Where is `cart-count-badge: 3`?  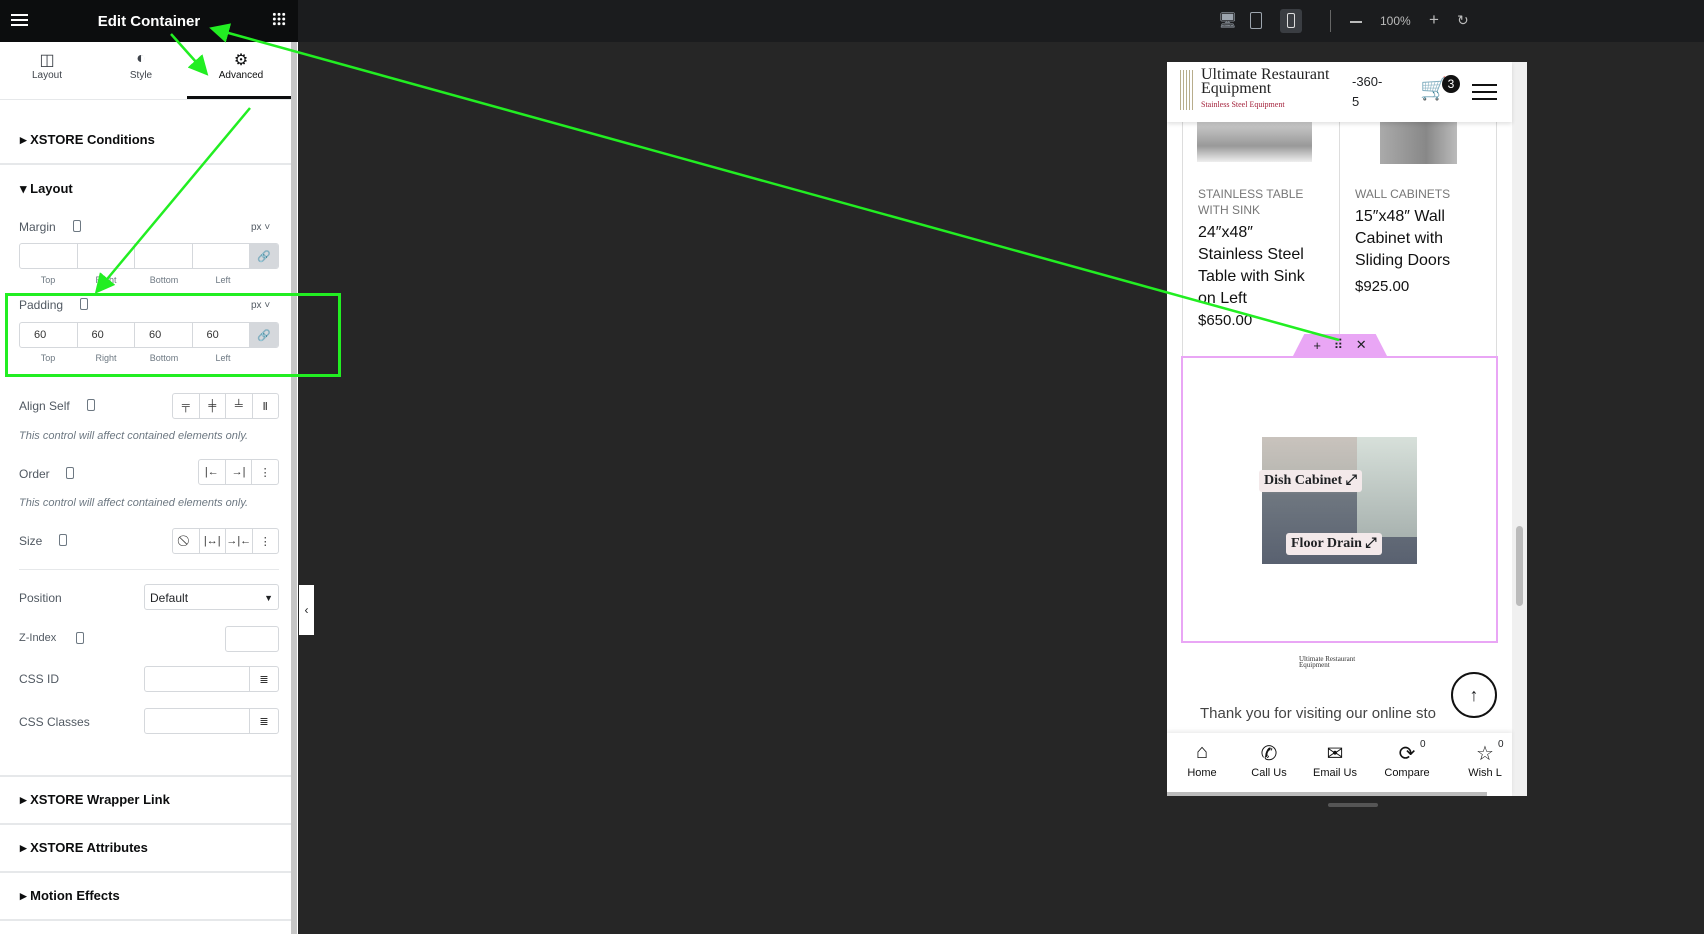
cart-count-badge: 3 is located at coordinates (1451, 84).